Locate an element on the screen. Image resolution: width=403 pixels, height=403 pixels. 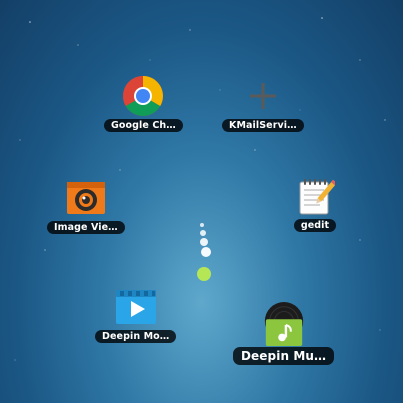
image-viewer-icon is located at coordinates (86, 198).